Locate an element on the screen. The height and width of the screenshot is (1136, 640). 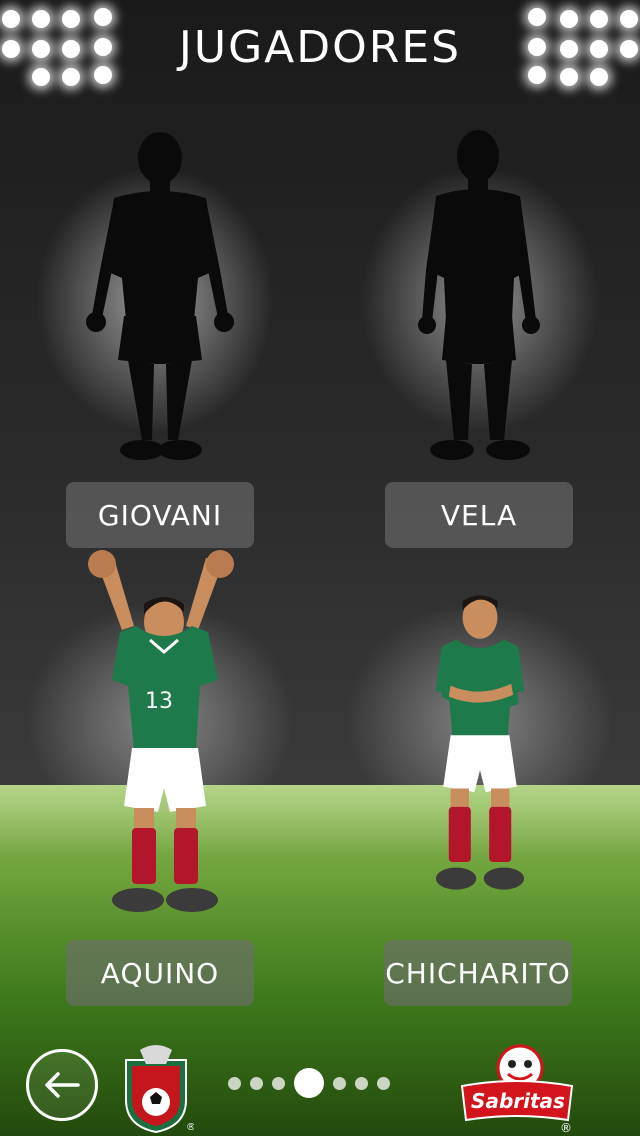
arrow-left-icon is located at coordinates (62, 1085).